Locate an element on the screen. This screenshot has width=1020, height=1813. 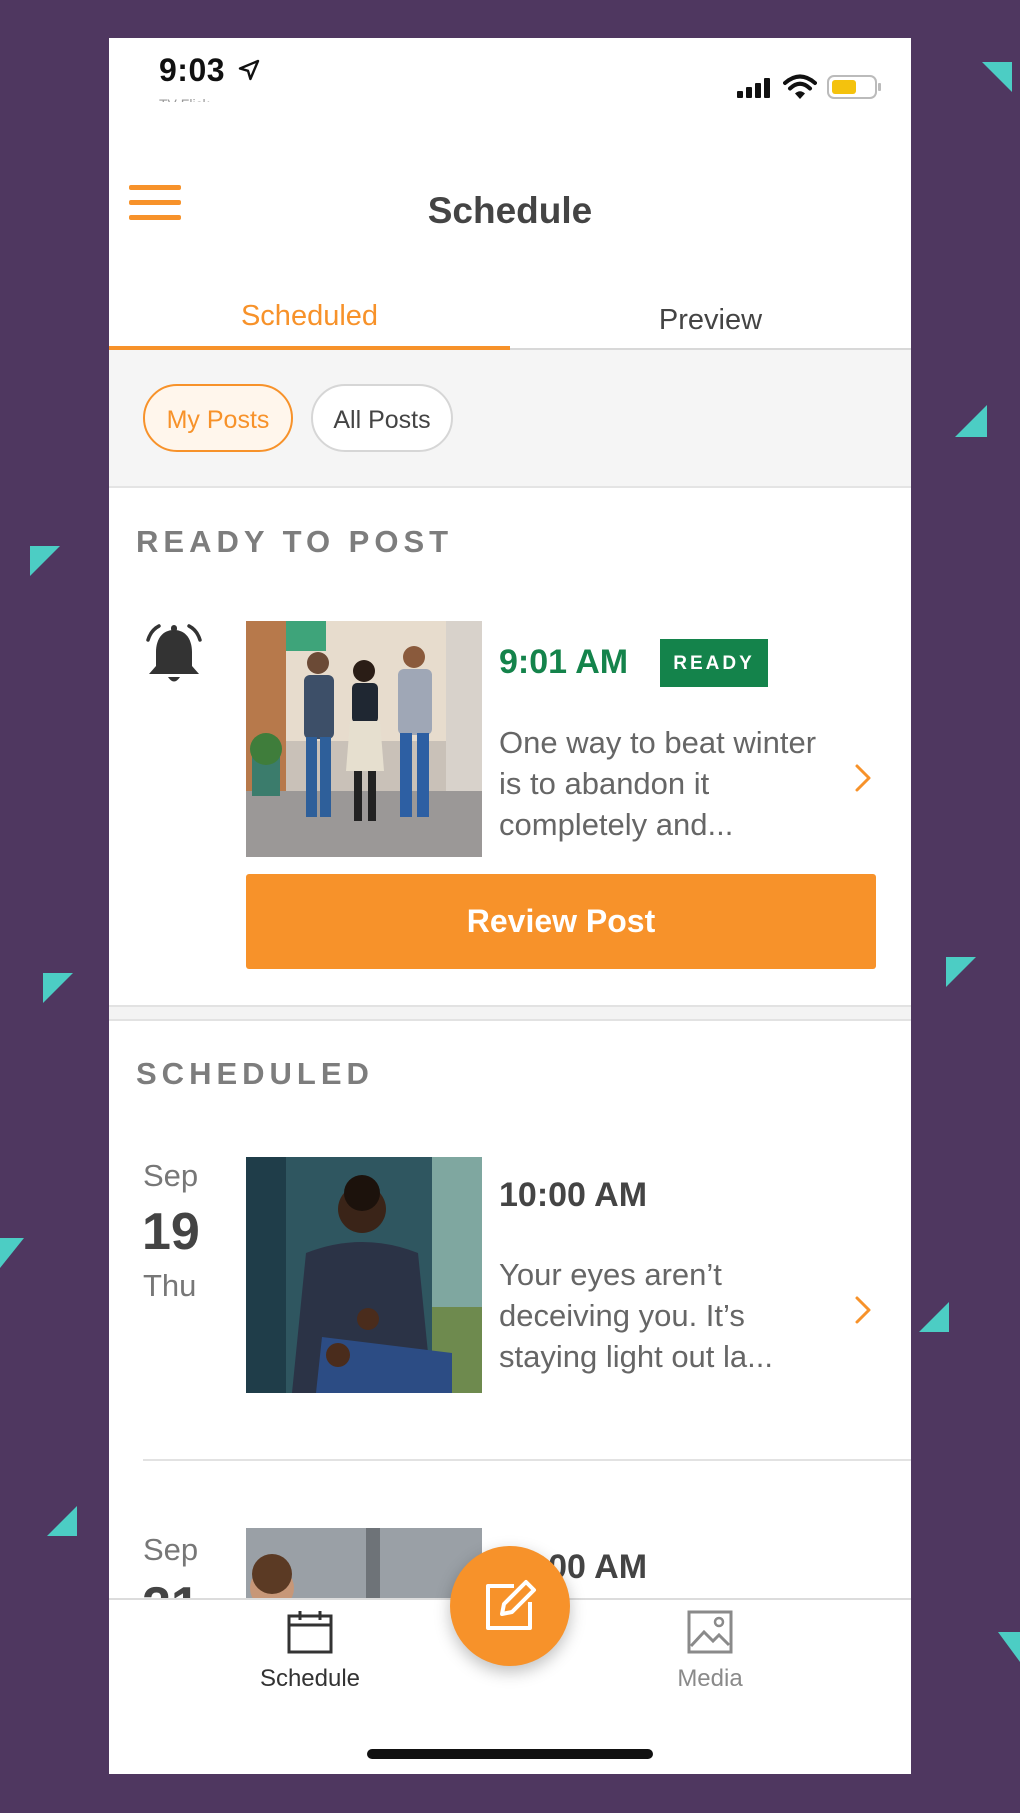
section-divider is located at coordinates (510, 1013).